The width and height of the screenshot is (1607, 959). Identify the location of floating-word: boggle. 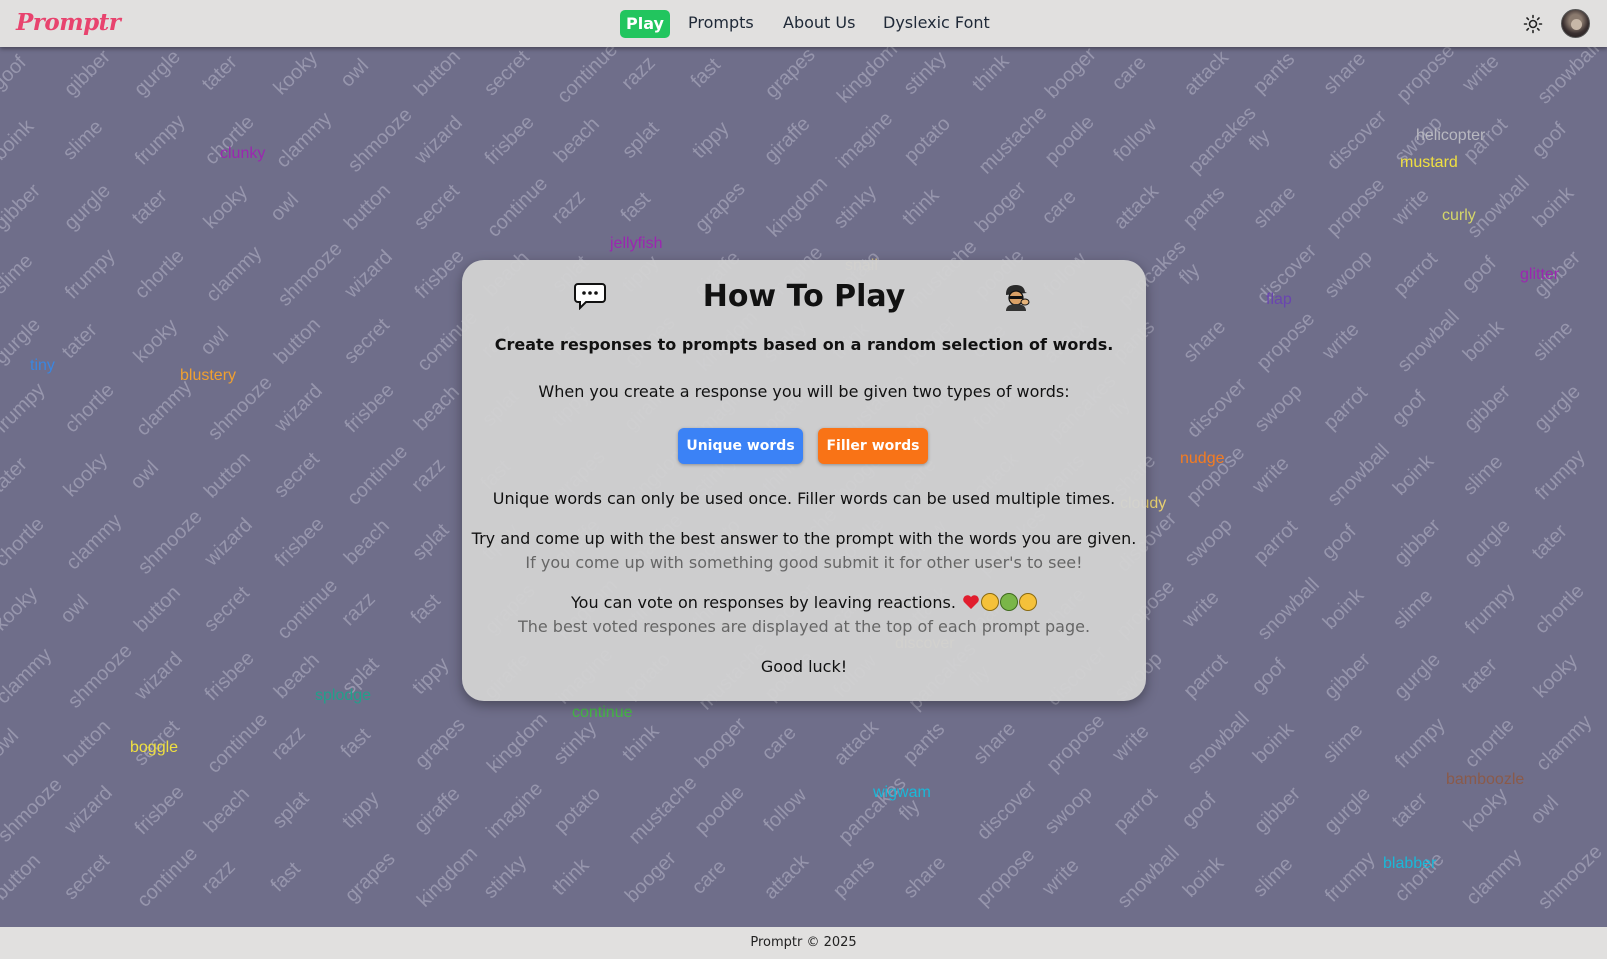
(154, 747).